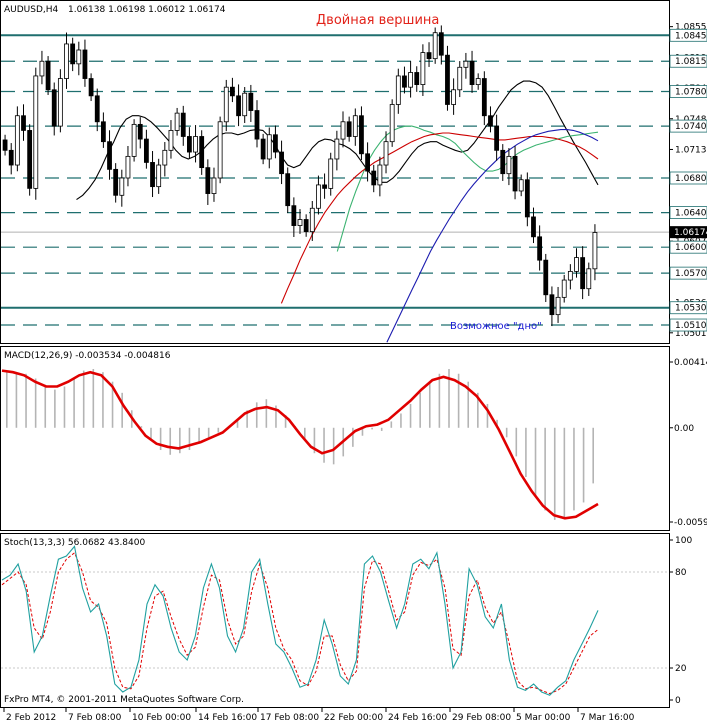  I want to click on double-top-annotation: Двойная вершина, so click(377, 20).